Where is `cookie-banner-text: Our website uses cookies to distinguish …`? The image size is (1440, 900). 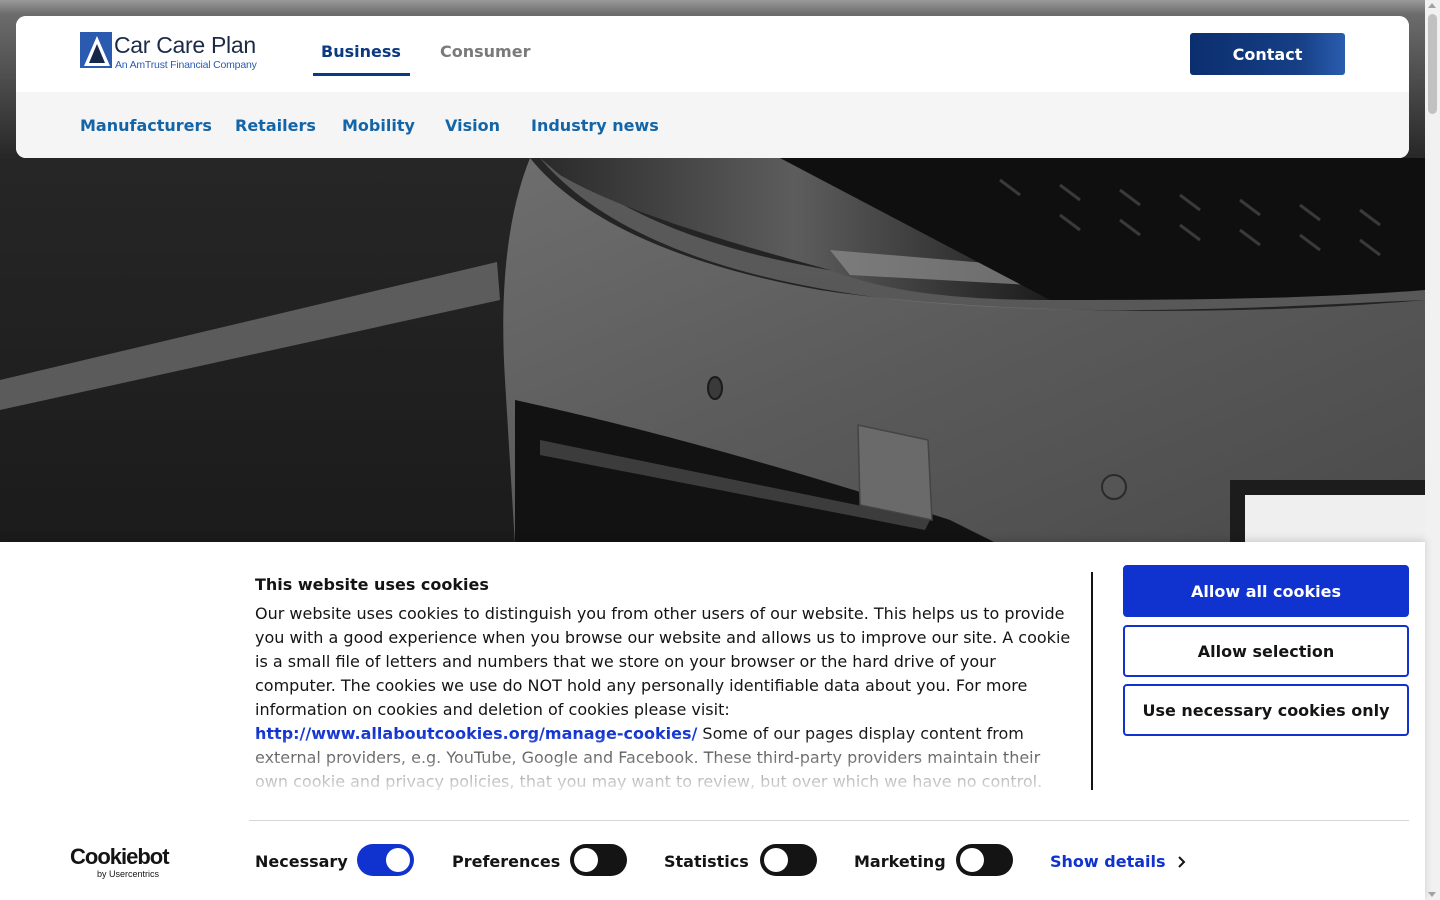 cookie-banner-text: Our website uses cookies to distinguish … is located at coordinates (665, 696).